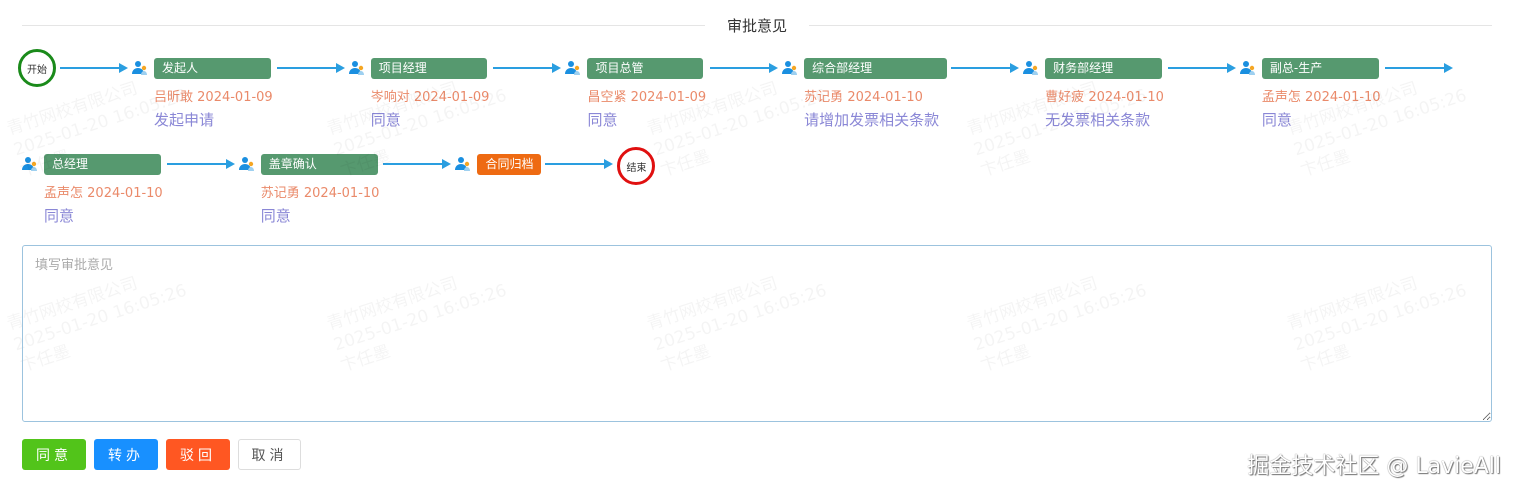  What do you see at coordinates (428, 68) in the screenshot?
I see `node-role: 项目经理` at bounding box center [428, 68].